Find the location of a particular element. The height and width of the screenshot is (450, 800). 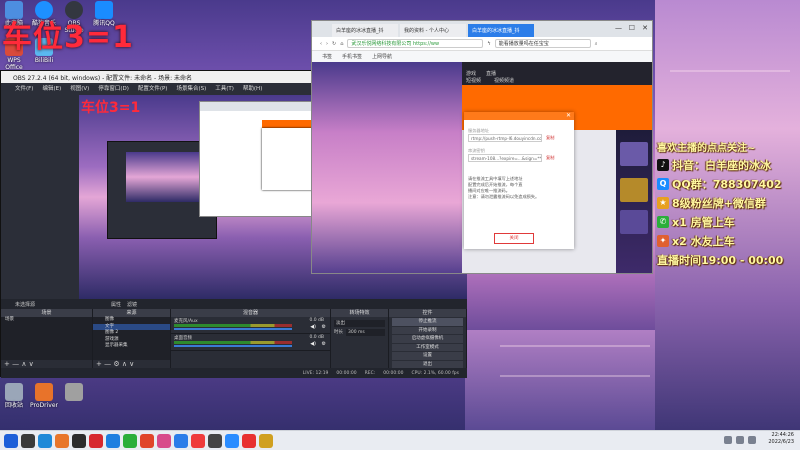

settings-button: 设置 is located at coordinates (427, 356).